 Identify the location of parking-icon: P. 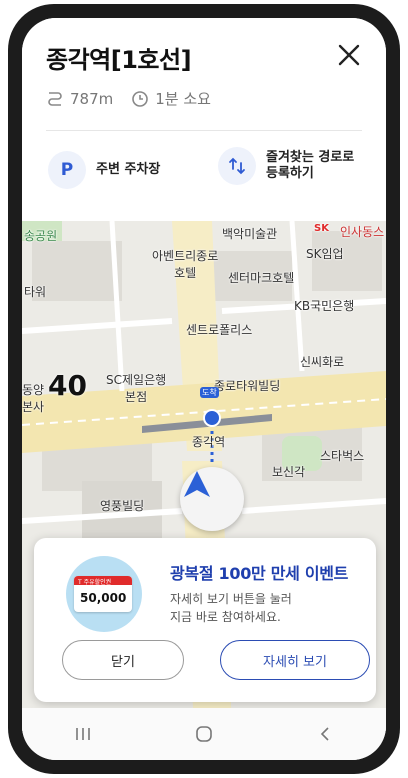
(67, 170).